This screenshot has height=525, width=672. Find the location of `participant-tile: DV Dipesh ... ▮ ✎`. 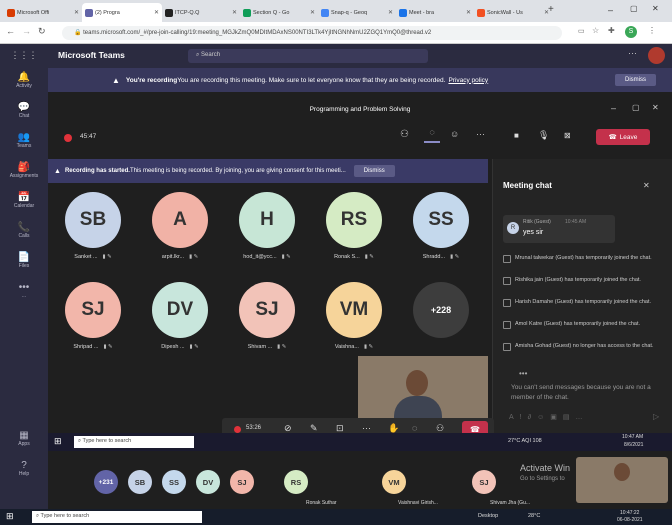

participant-tile: DV Dipesh ... ▮ ✎ is located at coordinates (180, 324).